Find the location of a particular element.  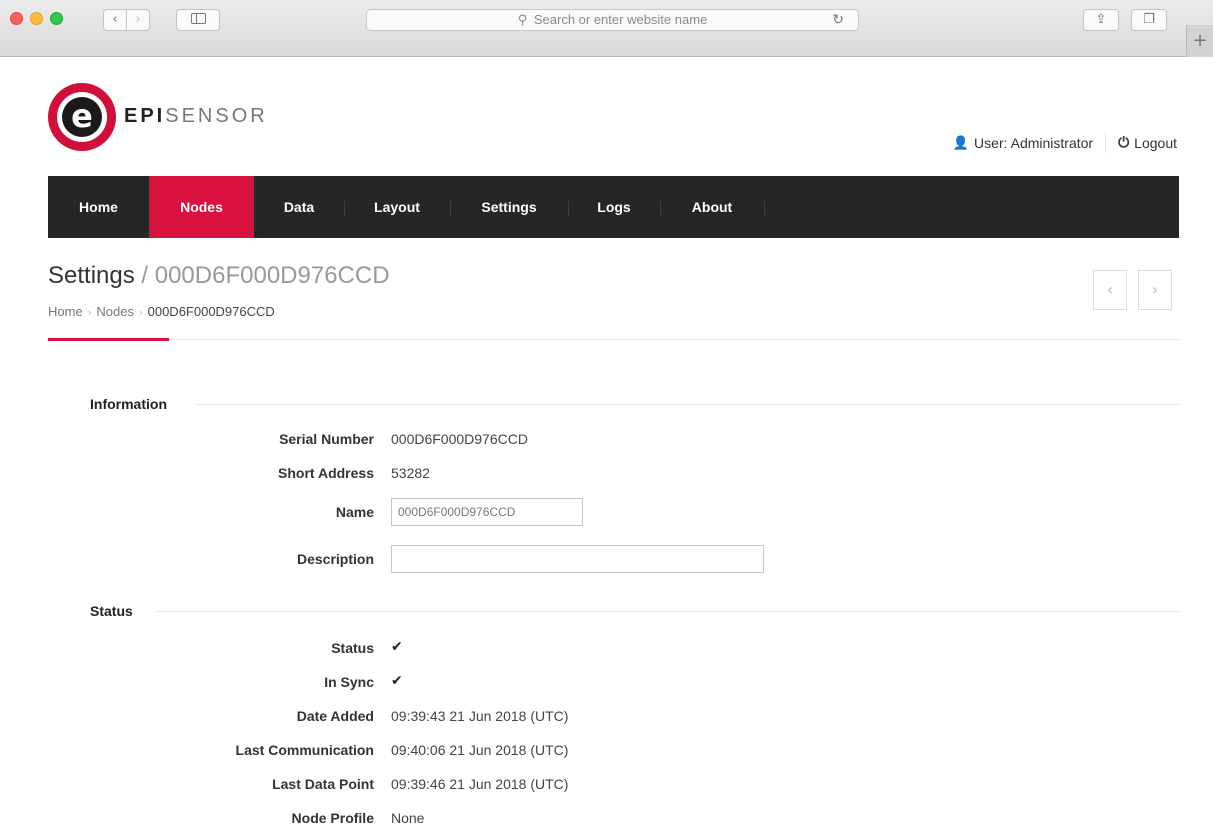

breadcrumb: Home › Nodes › 000D6F000D976CCD is located at coordinates (161, 311).